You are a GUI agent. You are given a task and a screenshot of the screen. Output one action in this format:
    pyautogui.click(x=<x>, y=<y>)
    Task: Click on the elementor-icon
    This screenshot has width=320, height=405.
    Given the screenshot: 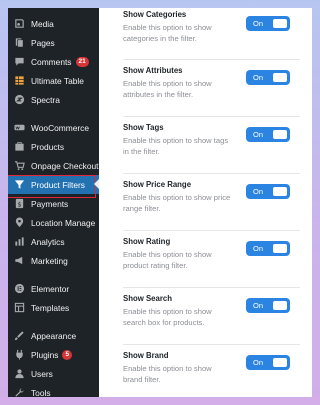 What is the action you would take?
    pyautogui.click(x=19, y=288)
    